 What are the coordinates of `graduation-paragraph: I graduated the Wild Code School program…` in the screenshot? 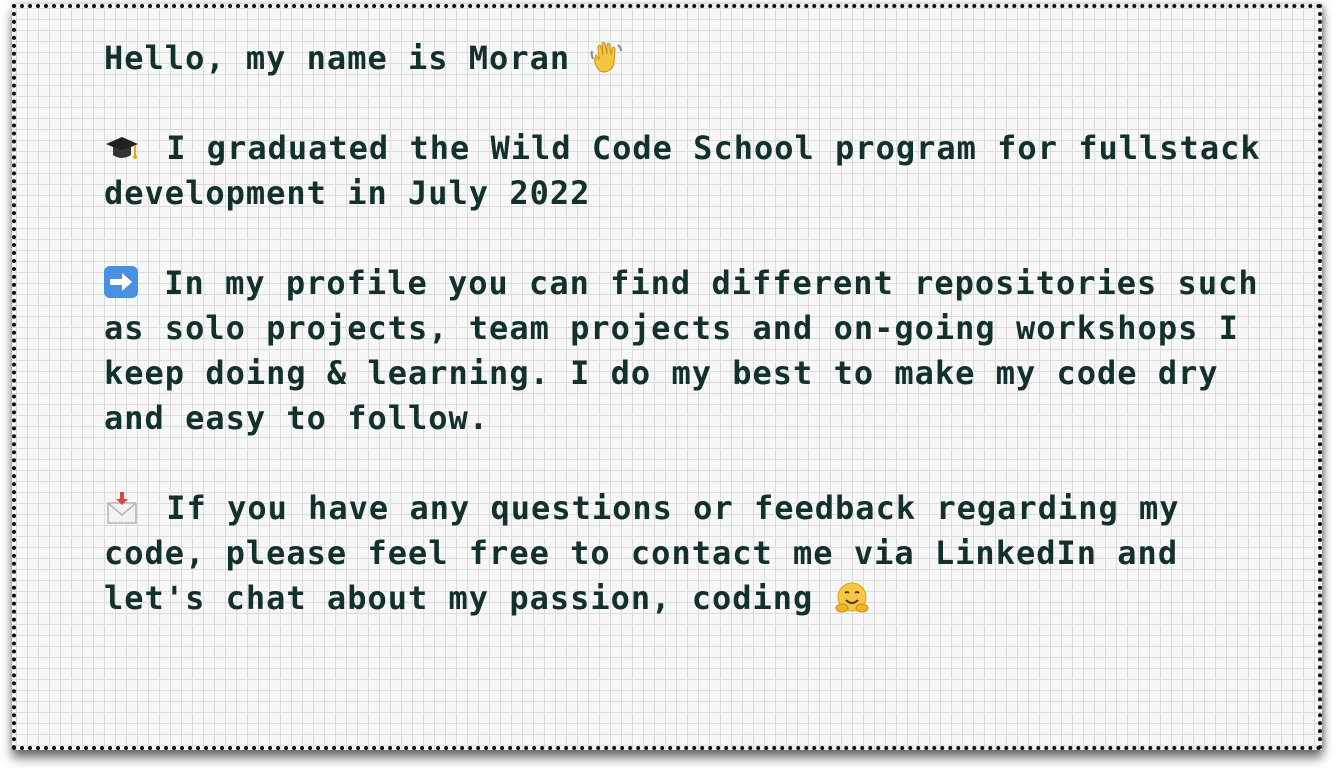 It's located at (689, 171).